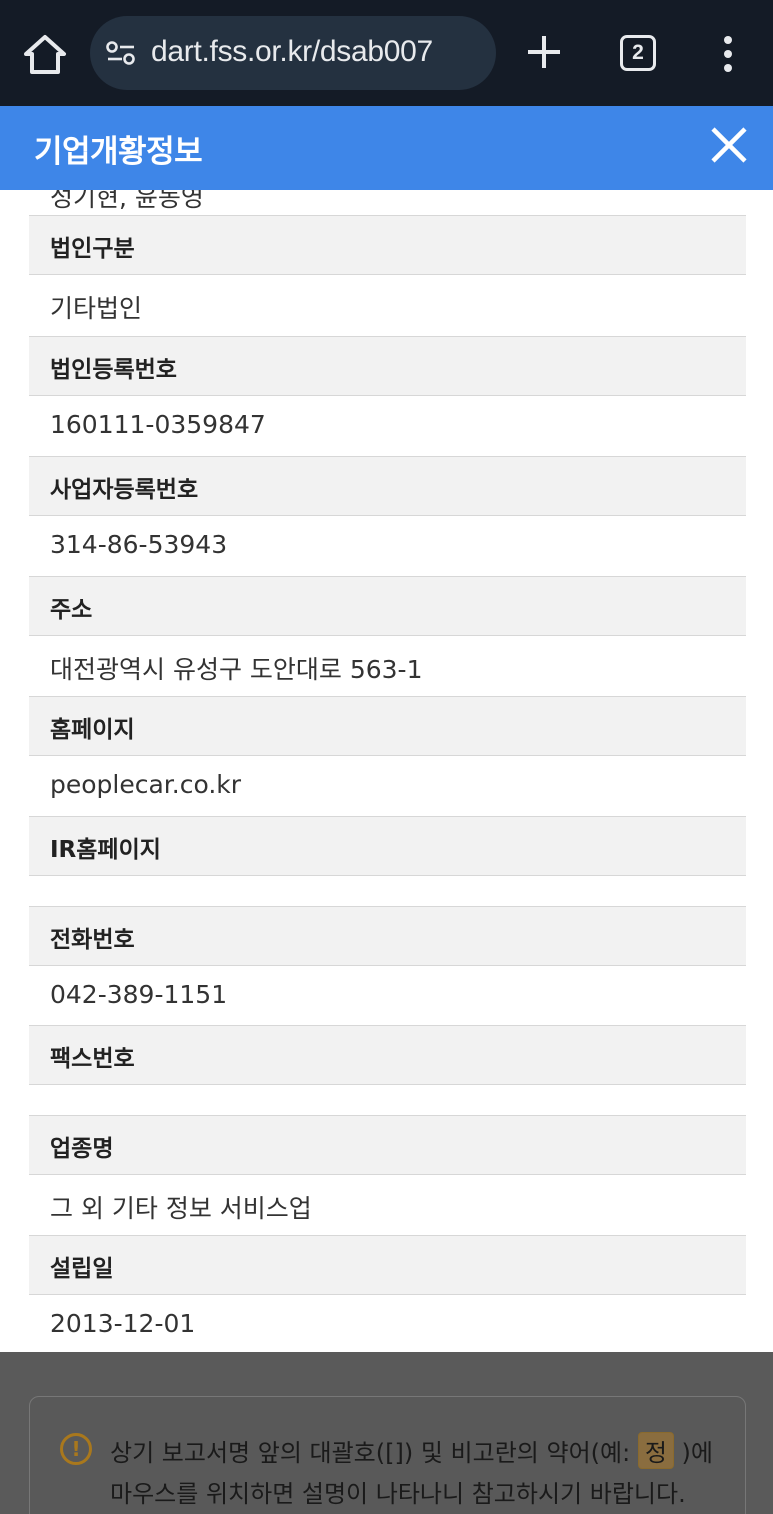 This screenshot has width=773, height=1514. I want to click on modal-title: 기업개황정보, so click(118, 152).